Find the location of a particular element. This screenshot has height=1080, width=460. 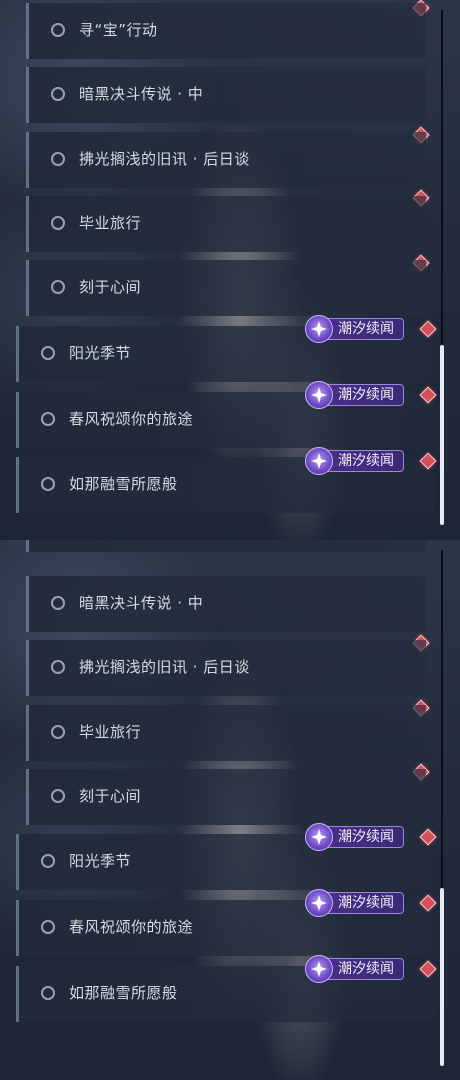

quest-item-partial is located at coordinates (226, 546).